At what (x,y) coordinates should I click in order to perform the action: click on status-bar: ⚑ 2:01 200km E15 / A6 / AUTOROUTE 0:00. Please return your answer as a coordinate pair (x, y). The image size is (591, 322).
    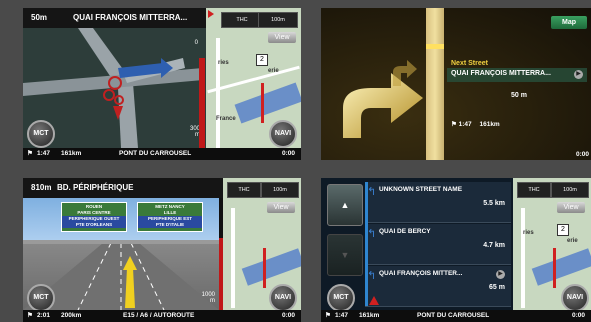
    Looking at the image, I should click on (162, 316).